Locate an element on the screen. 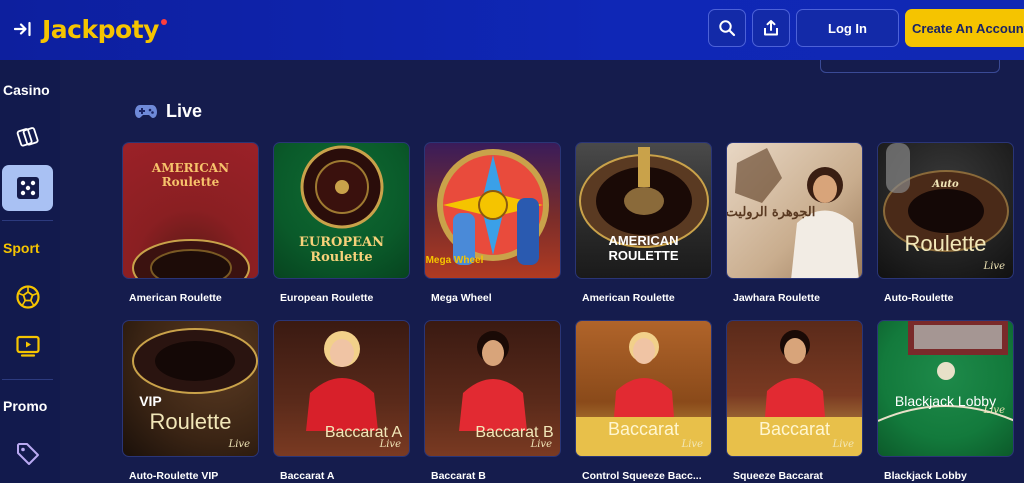 This screenshot has height=483, width=1024. create-account-button: Create An Account is located at coordinates (964, 28).